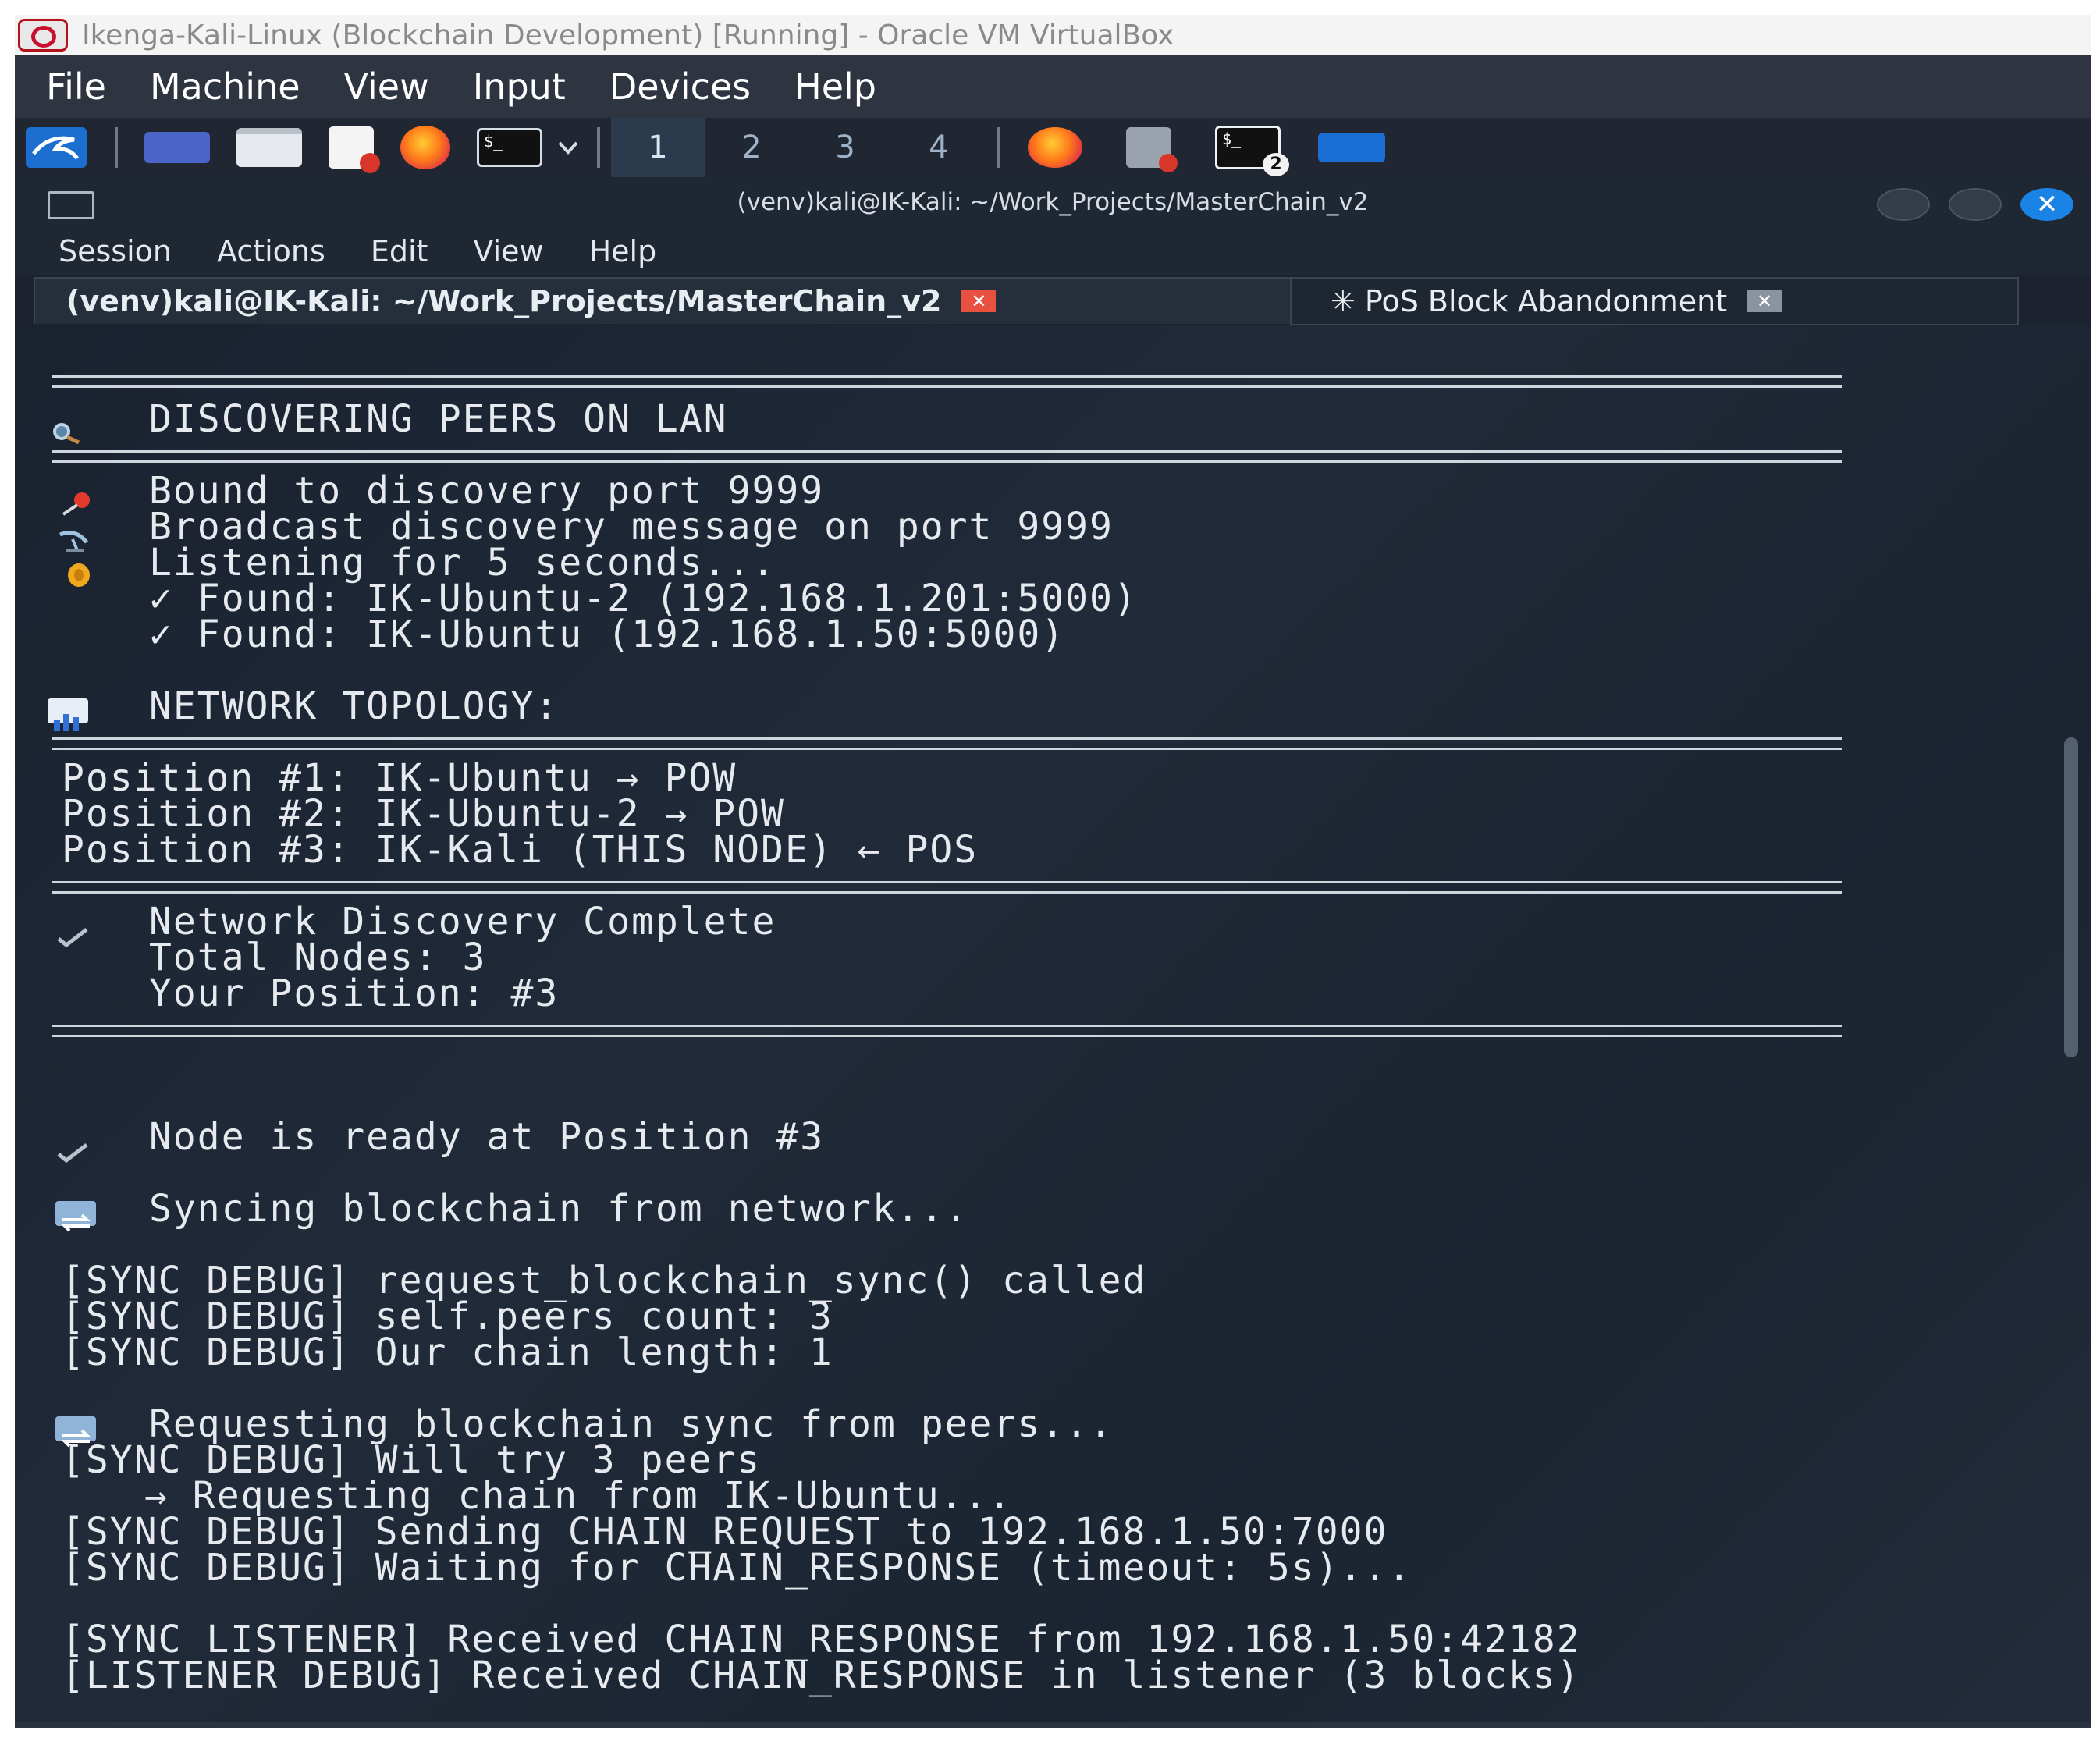 The image size is (2100, 1748). I want to click on broadcast-line: Broadcast discovery message on port 9999, so click(631, 527).